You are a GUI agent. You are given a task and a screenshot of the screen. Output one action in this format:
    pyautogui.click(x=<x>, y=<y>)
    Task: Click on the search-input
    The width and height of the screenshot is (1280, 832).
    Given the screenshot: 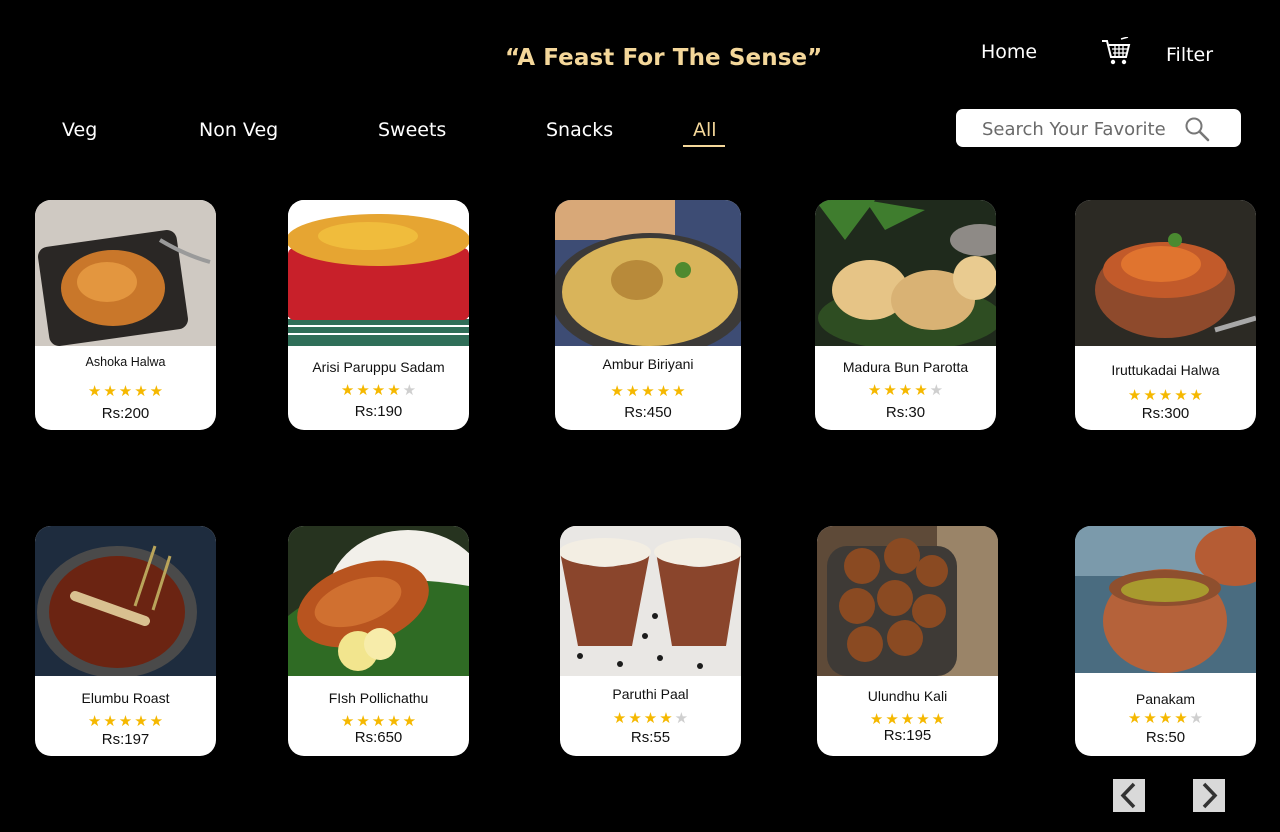 What is the action you would take?
    pyautogui.click(x=1082, y=129)
    